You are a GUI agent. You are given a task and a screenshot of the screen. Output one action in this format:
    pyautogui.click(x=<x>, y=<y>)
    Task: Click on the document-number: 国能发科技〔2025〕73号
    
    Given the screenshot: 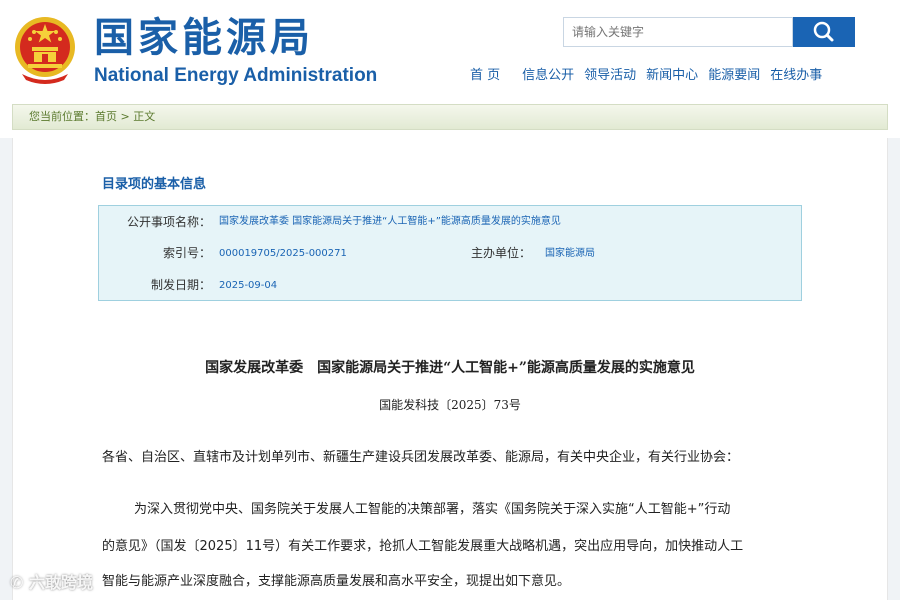 What is the action you would take?
    pyautogui.click(x=450, y=405)
    